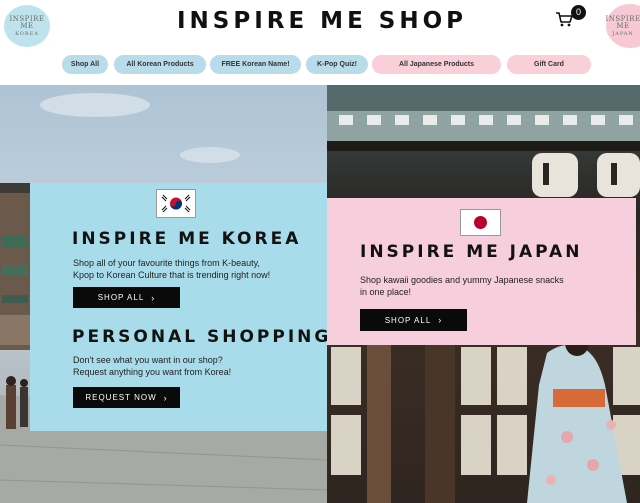 The height and width of the screenshot is (503, 640). What do you see at coordinates (408, 320) in the screenshot?
I see `japan-shop-all-label: SHOP ALL` at bounding box center [408, 320].